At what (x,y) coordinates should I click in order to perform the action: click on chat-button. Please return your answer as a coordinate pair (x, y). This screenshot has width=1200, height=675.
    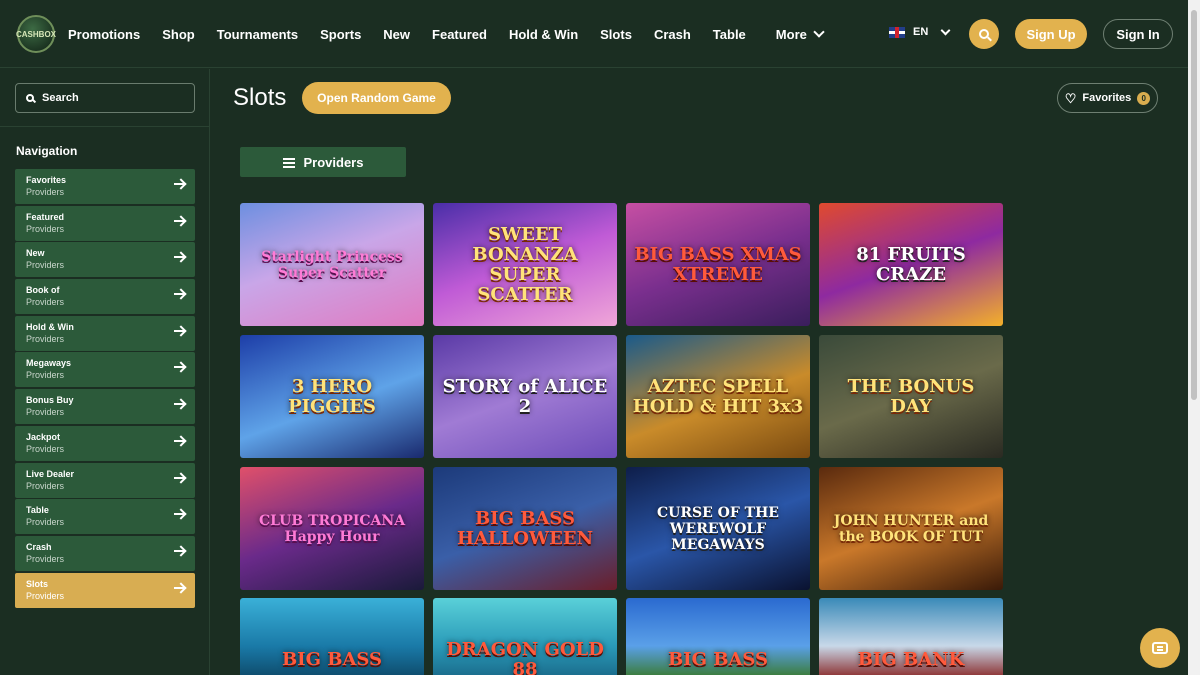
    Looking at the image, I should click on (1160, 648).